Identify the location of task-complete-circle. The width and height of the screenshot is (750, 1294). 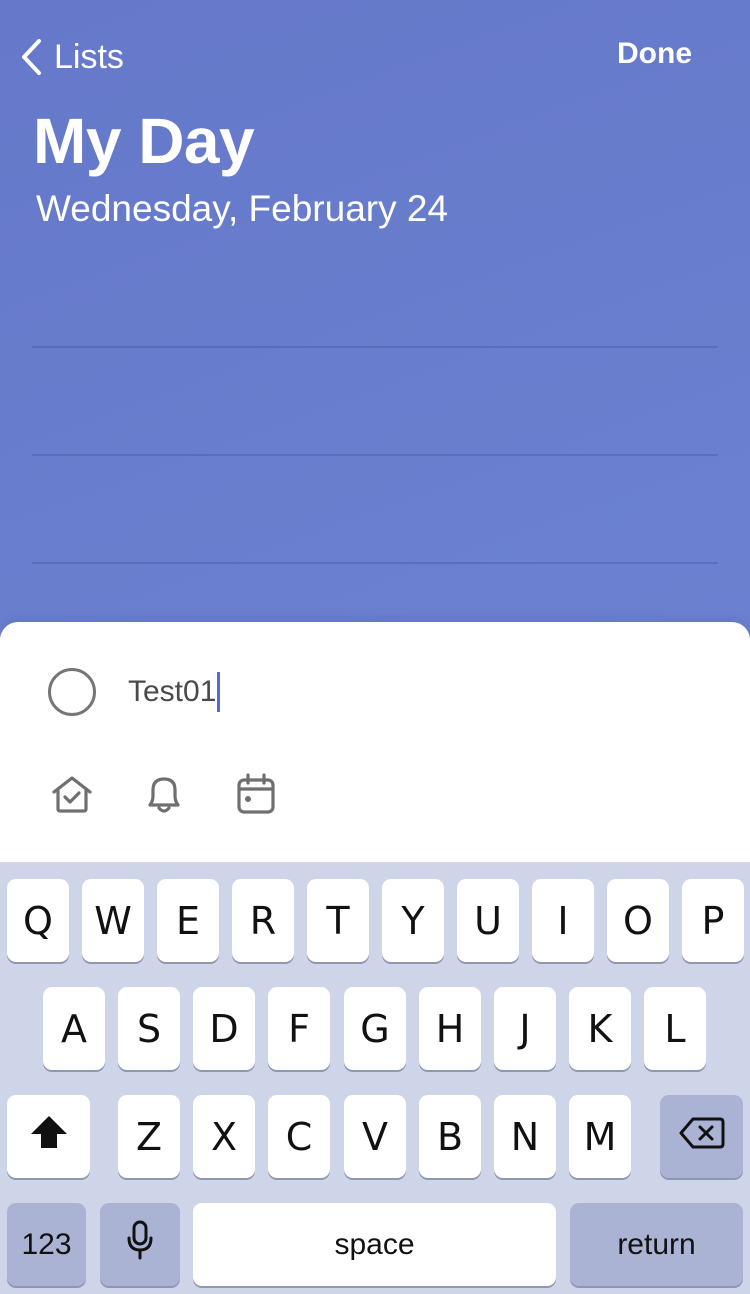
(72, 692).